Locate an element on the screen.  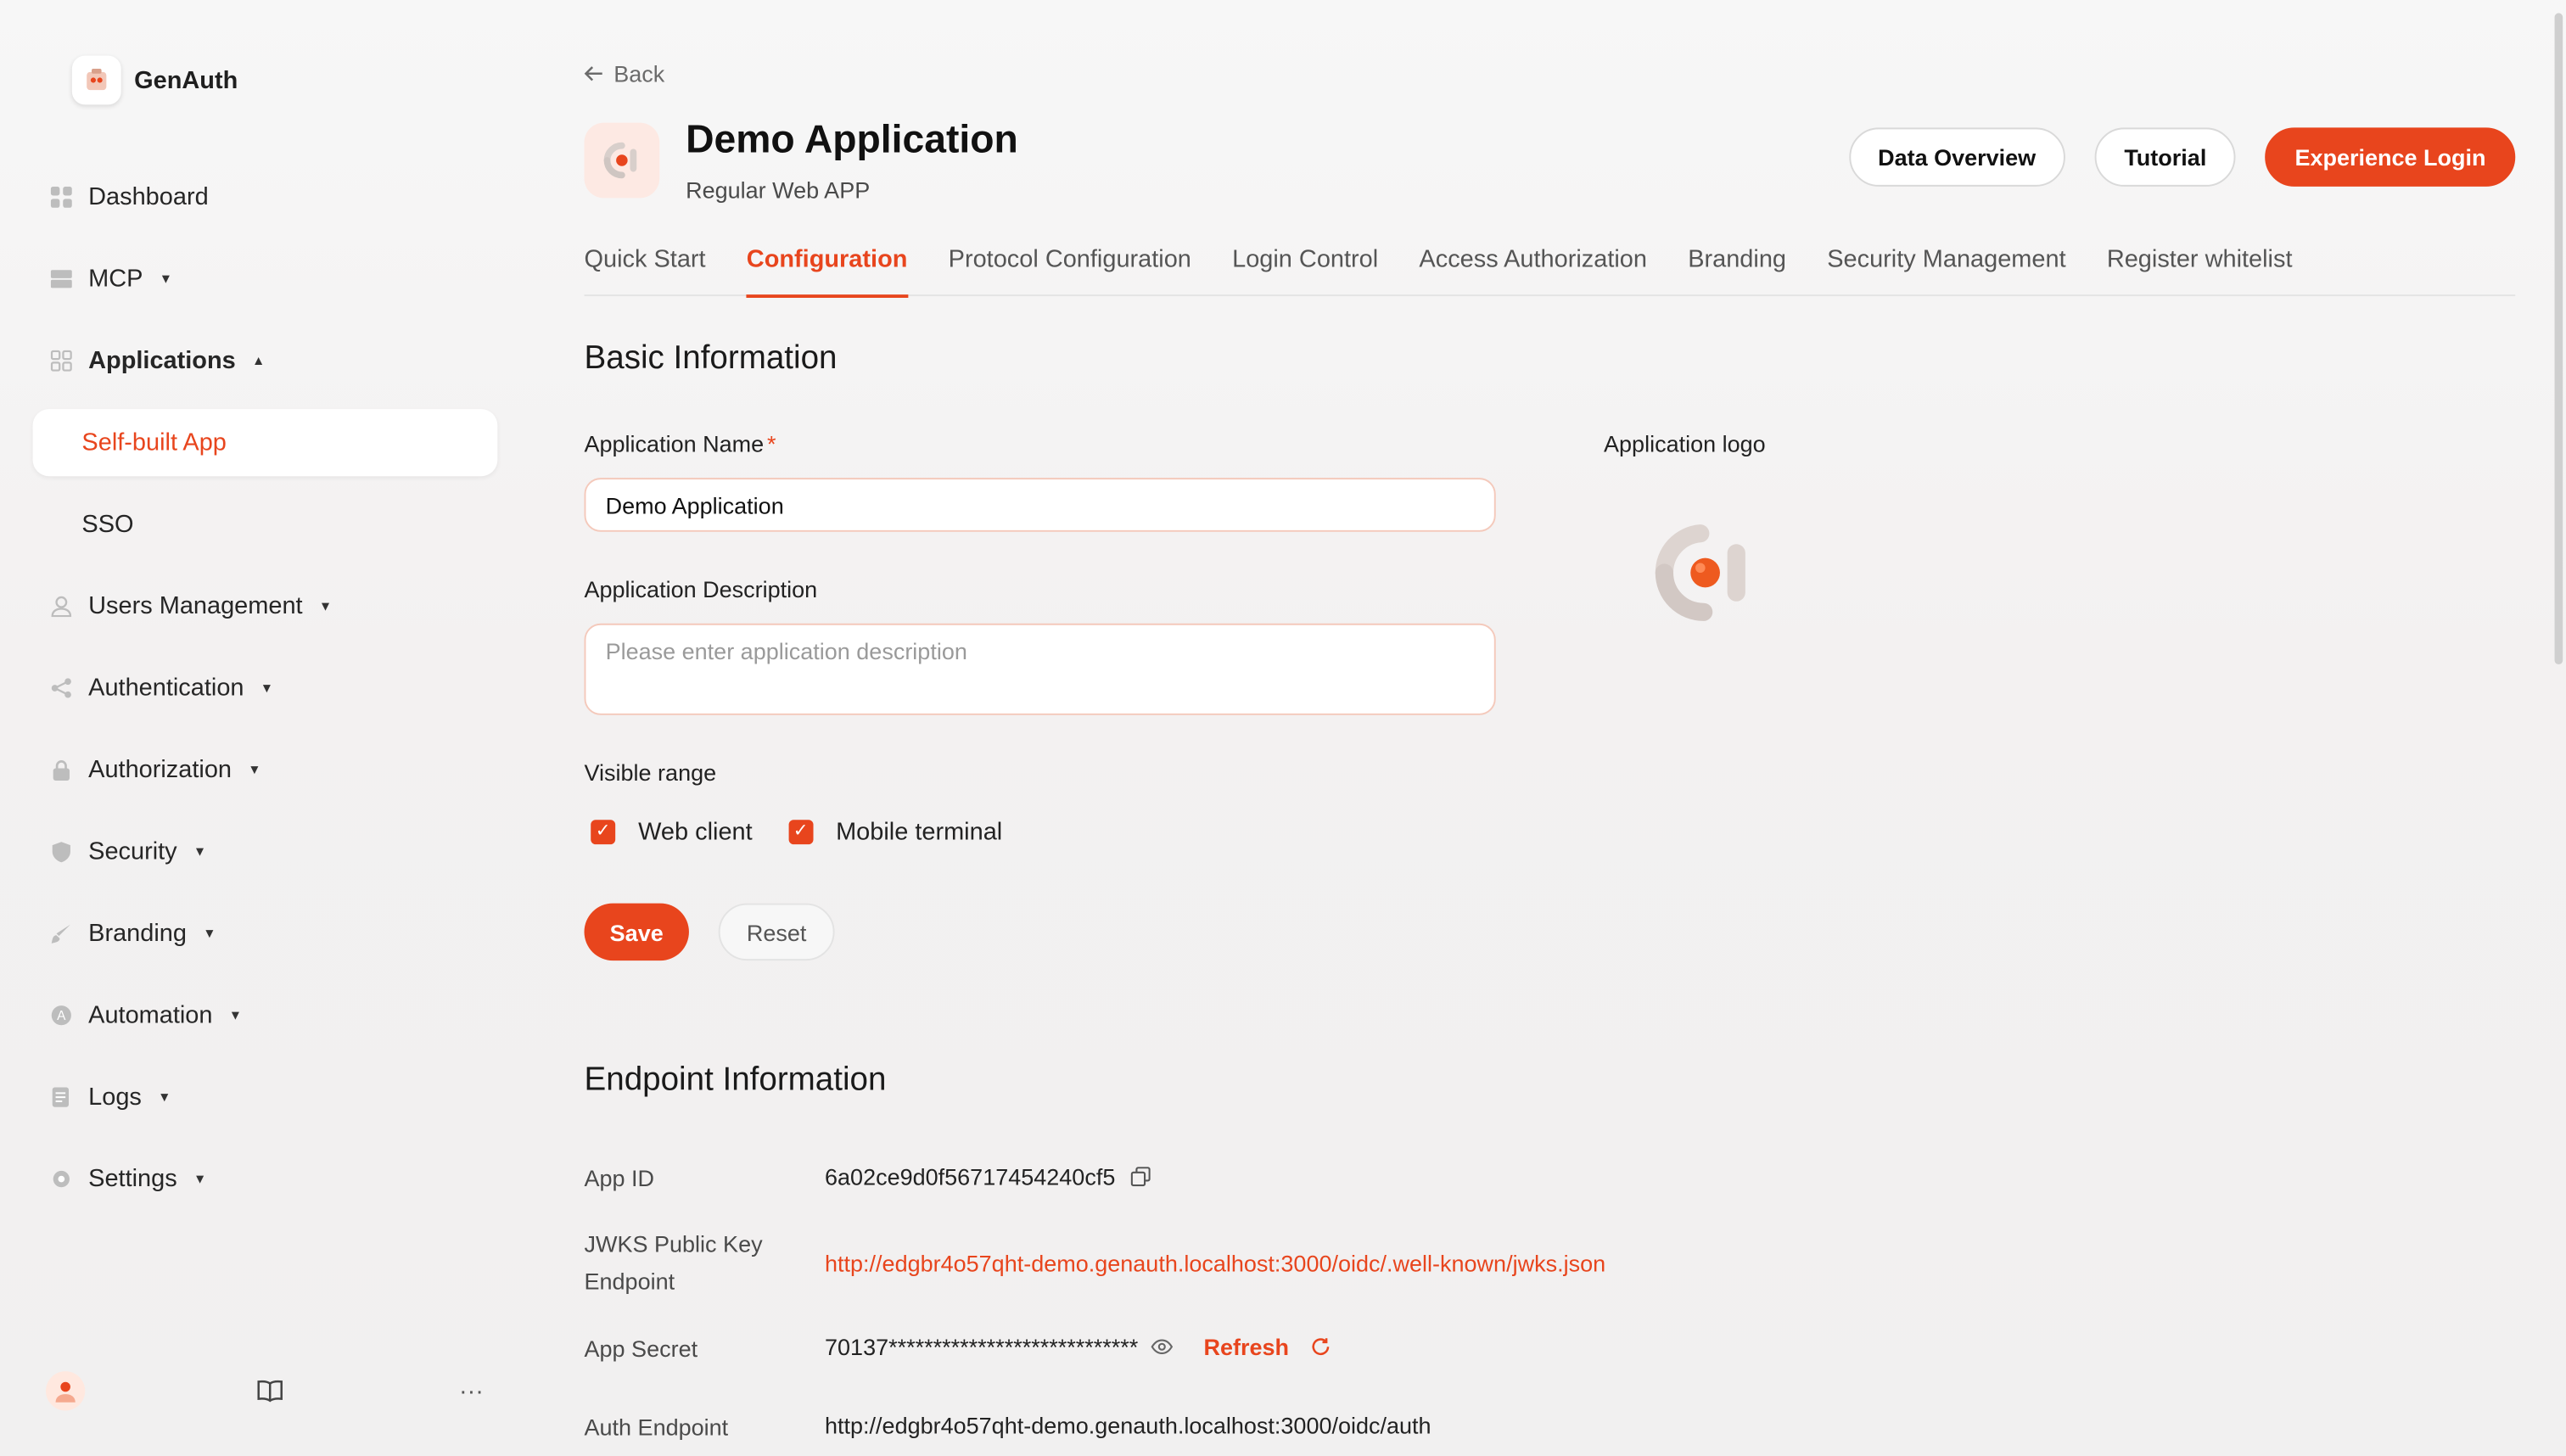
sidebar-item-logs: Logs ▼ is located at coordinates (265, 1097).